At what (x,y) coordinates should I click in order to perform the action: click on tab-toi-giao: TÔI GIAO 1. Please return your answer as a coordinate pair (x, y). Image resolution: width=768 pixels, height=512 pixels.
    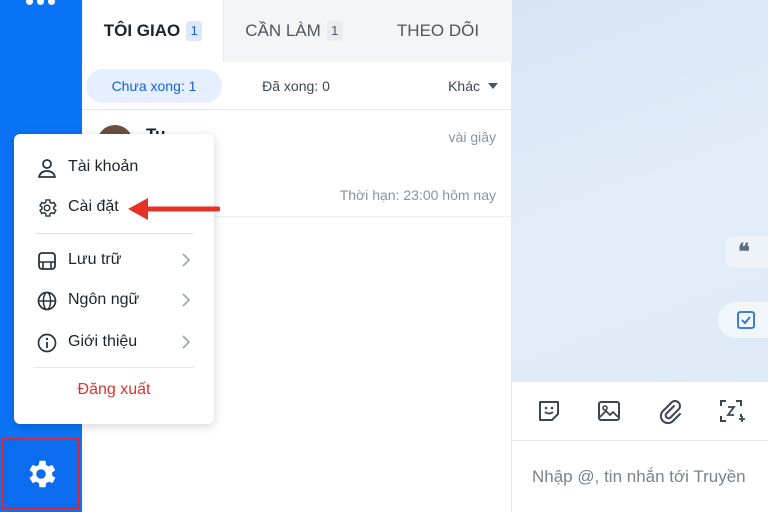
    Looking at the image, I should click on (153, 31).